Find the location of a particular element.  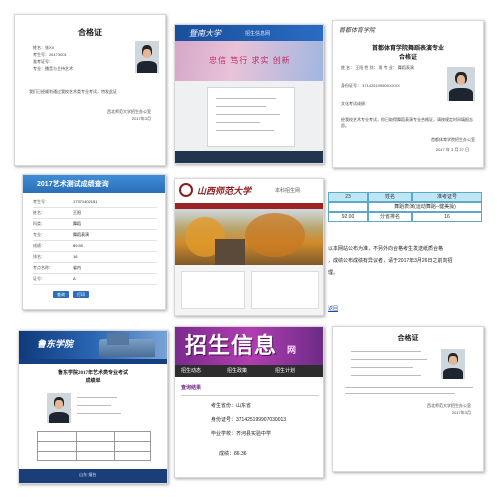

result-school: 毕业学校：齐河县实验中学 is located at coordinates (241, 434).